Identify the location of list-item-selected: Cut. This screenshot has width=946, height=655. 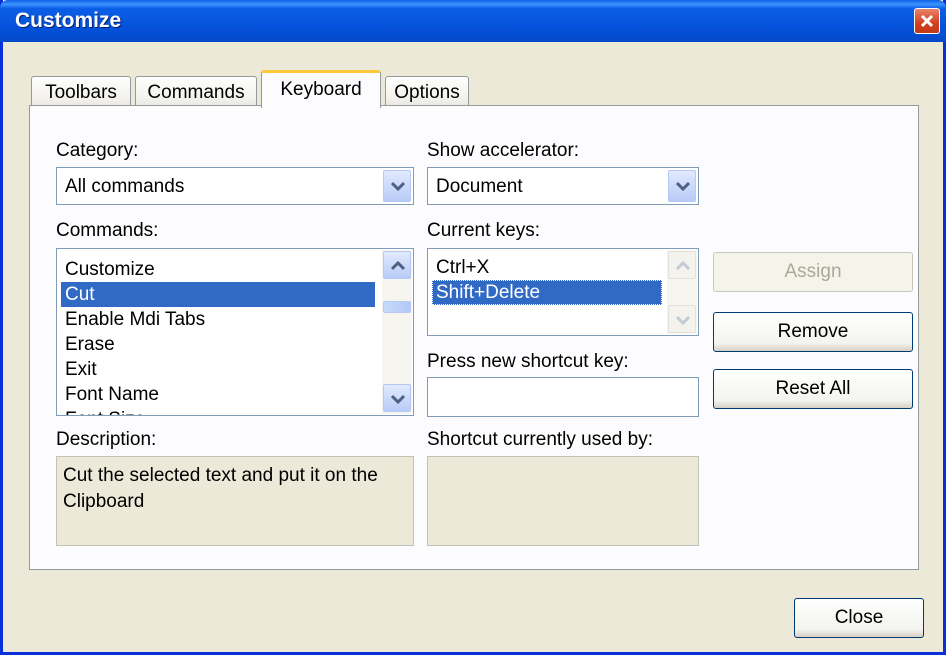
(218, 294).